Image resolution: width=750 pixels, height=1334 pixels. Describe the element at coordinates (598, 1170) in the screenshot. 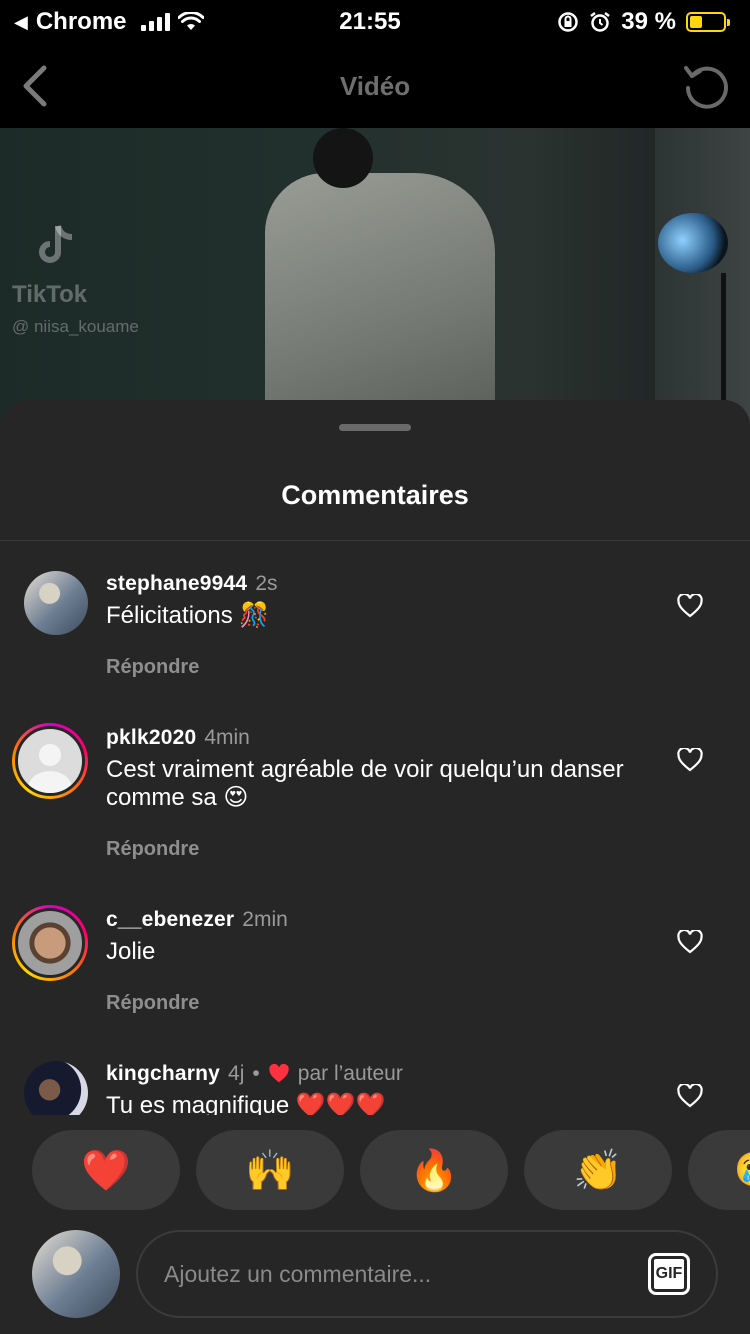

I see `reaction-clap-button: 👏` at that location.